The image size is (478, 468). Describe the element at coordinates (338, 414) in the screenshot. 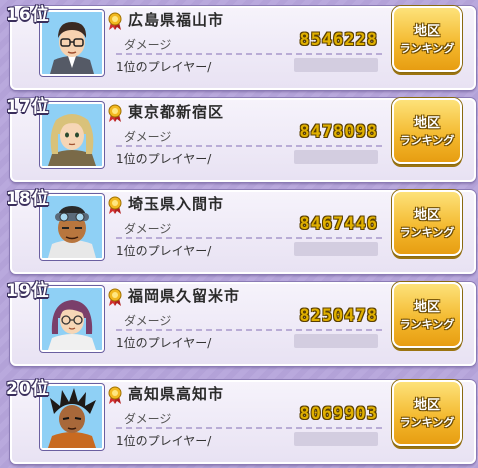

I see `damage-value: 8069903` at that location.